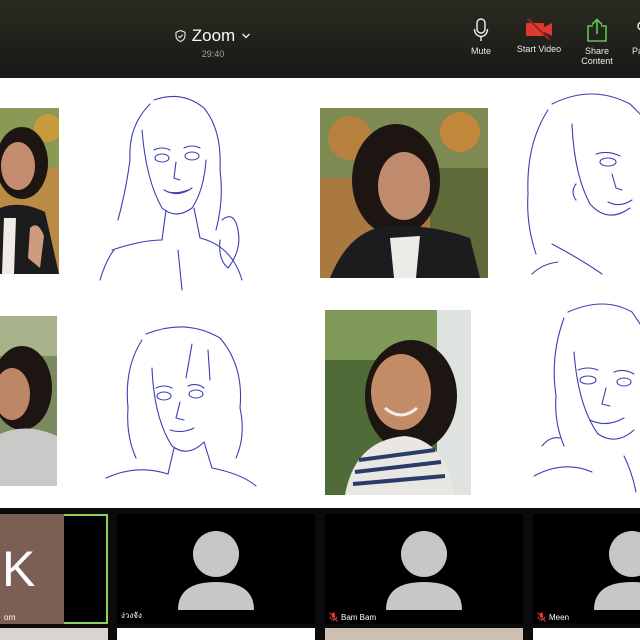 The height and width of the screenshot is (640, 640). I want to click on participant-name-label: Bam Bam, so click(352, 617).